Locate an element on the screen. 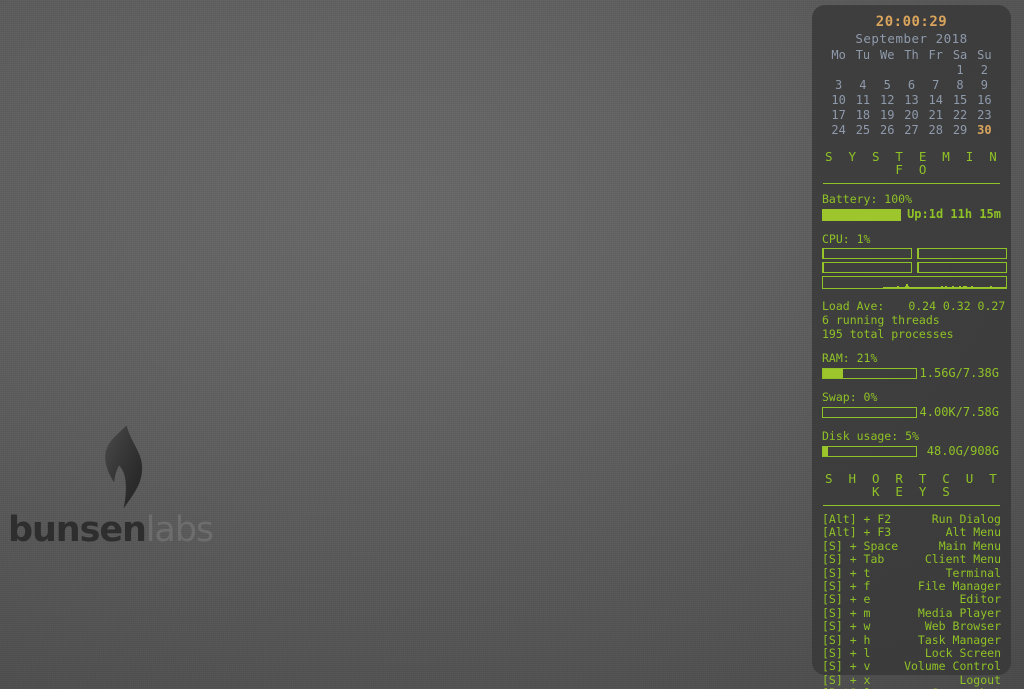 This screenshot has height=689, width=1024. calendar-day: 21 is located at coordinates (935, 115).